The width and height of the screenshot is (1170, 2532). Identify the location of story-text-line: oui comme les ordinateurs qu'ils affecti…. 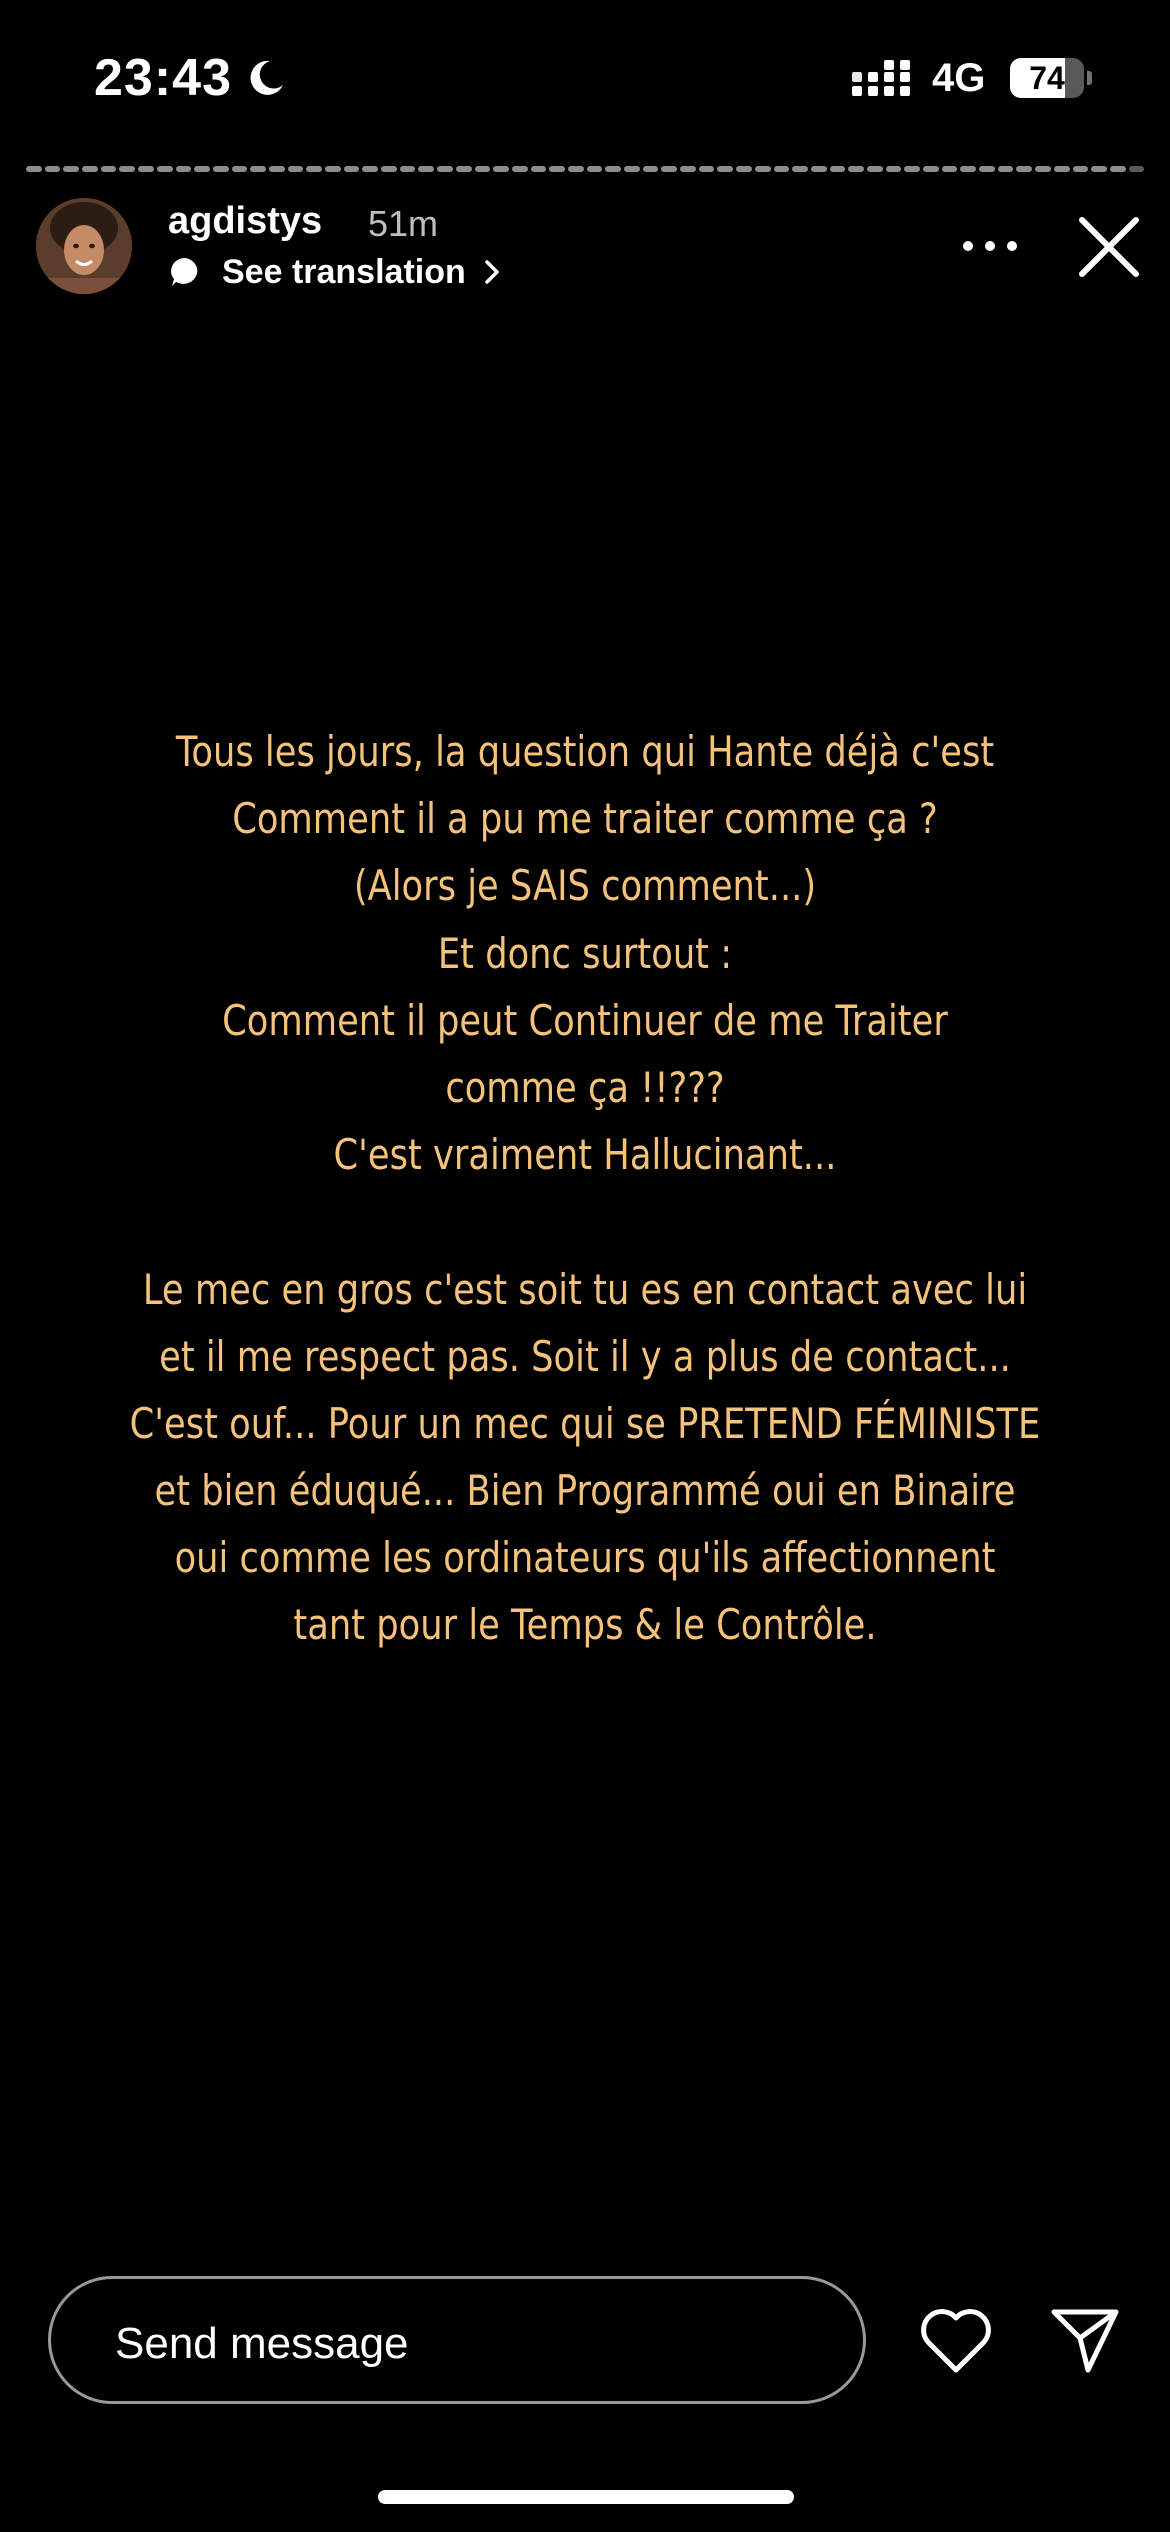
(585, 1558).